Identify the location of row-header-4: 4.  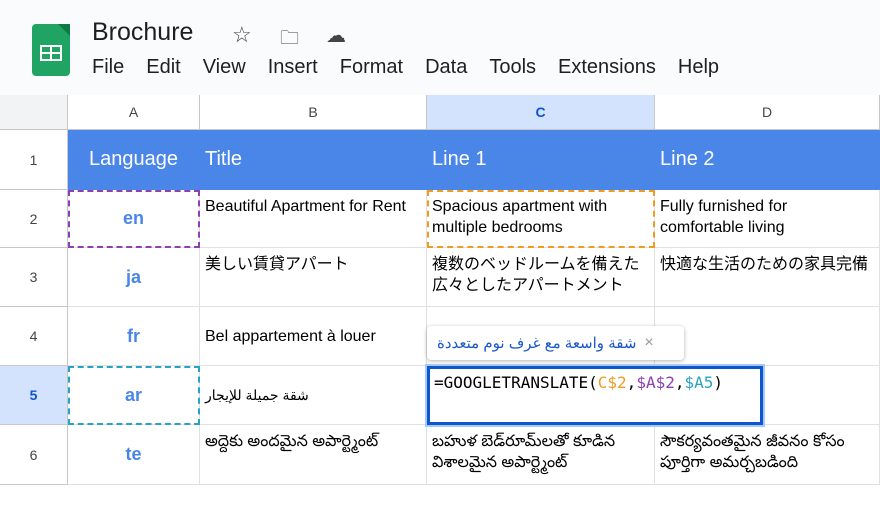
(34, 336).